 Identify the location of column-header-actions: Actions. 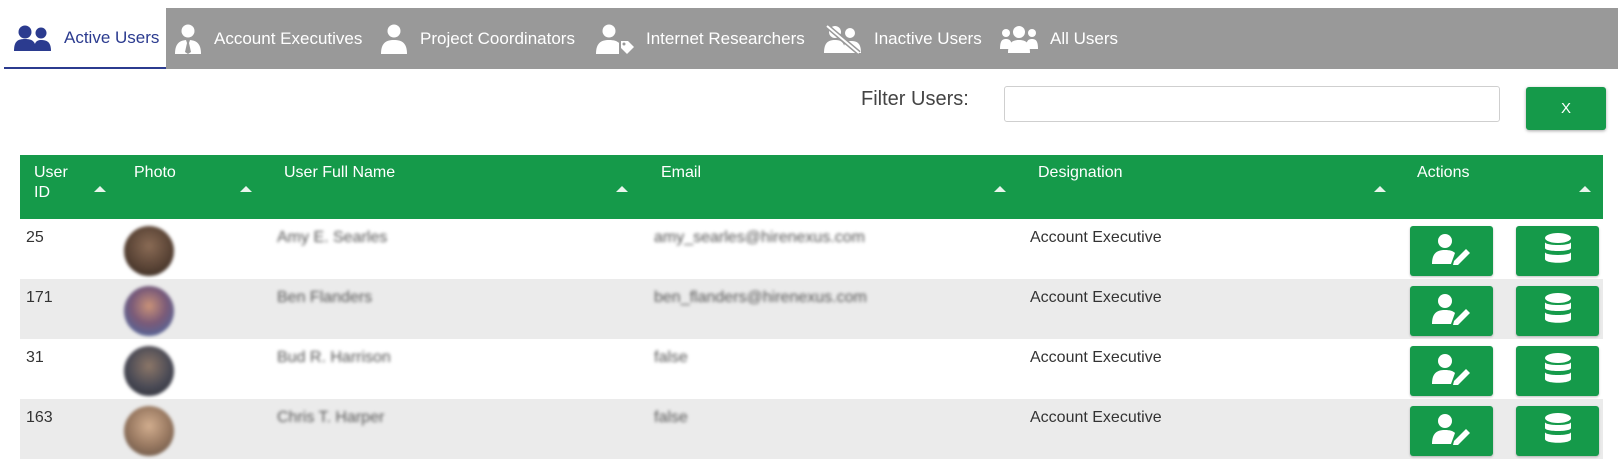
(1443, 173).